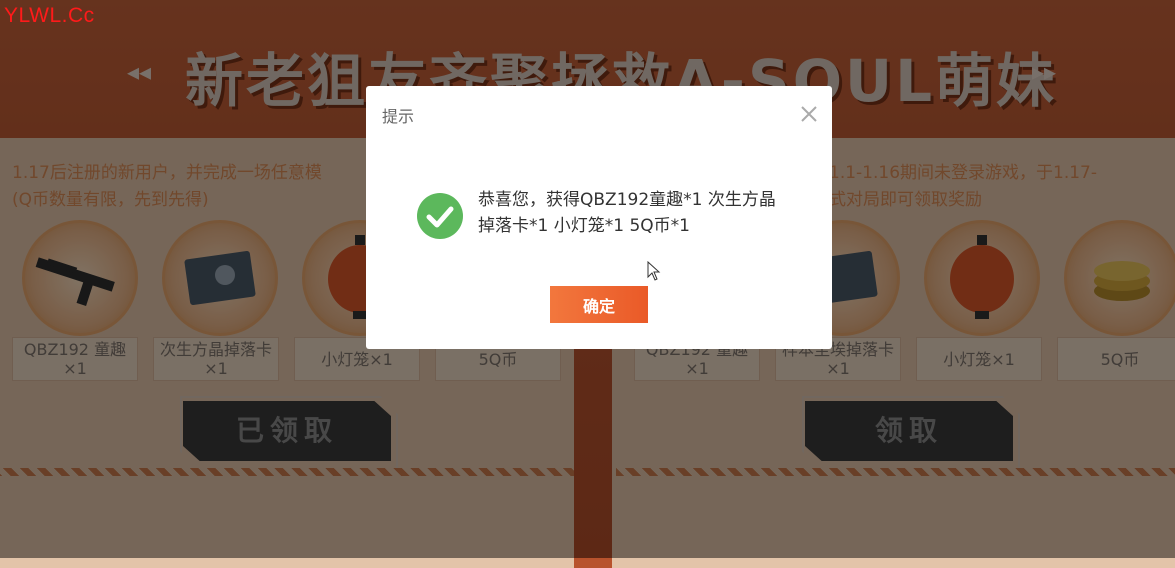 This screenshot has height=568, width=1175. I want to click on confirm-button: 确定, so click(599, 304).